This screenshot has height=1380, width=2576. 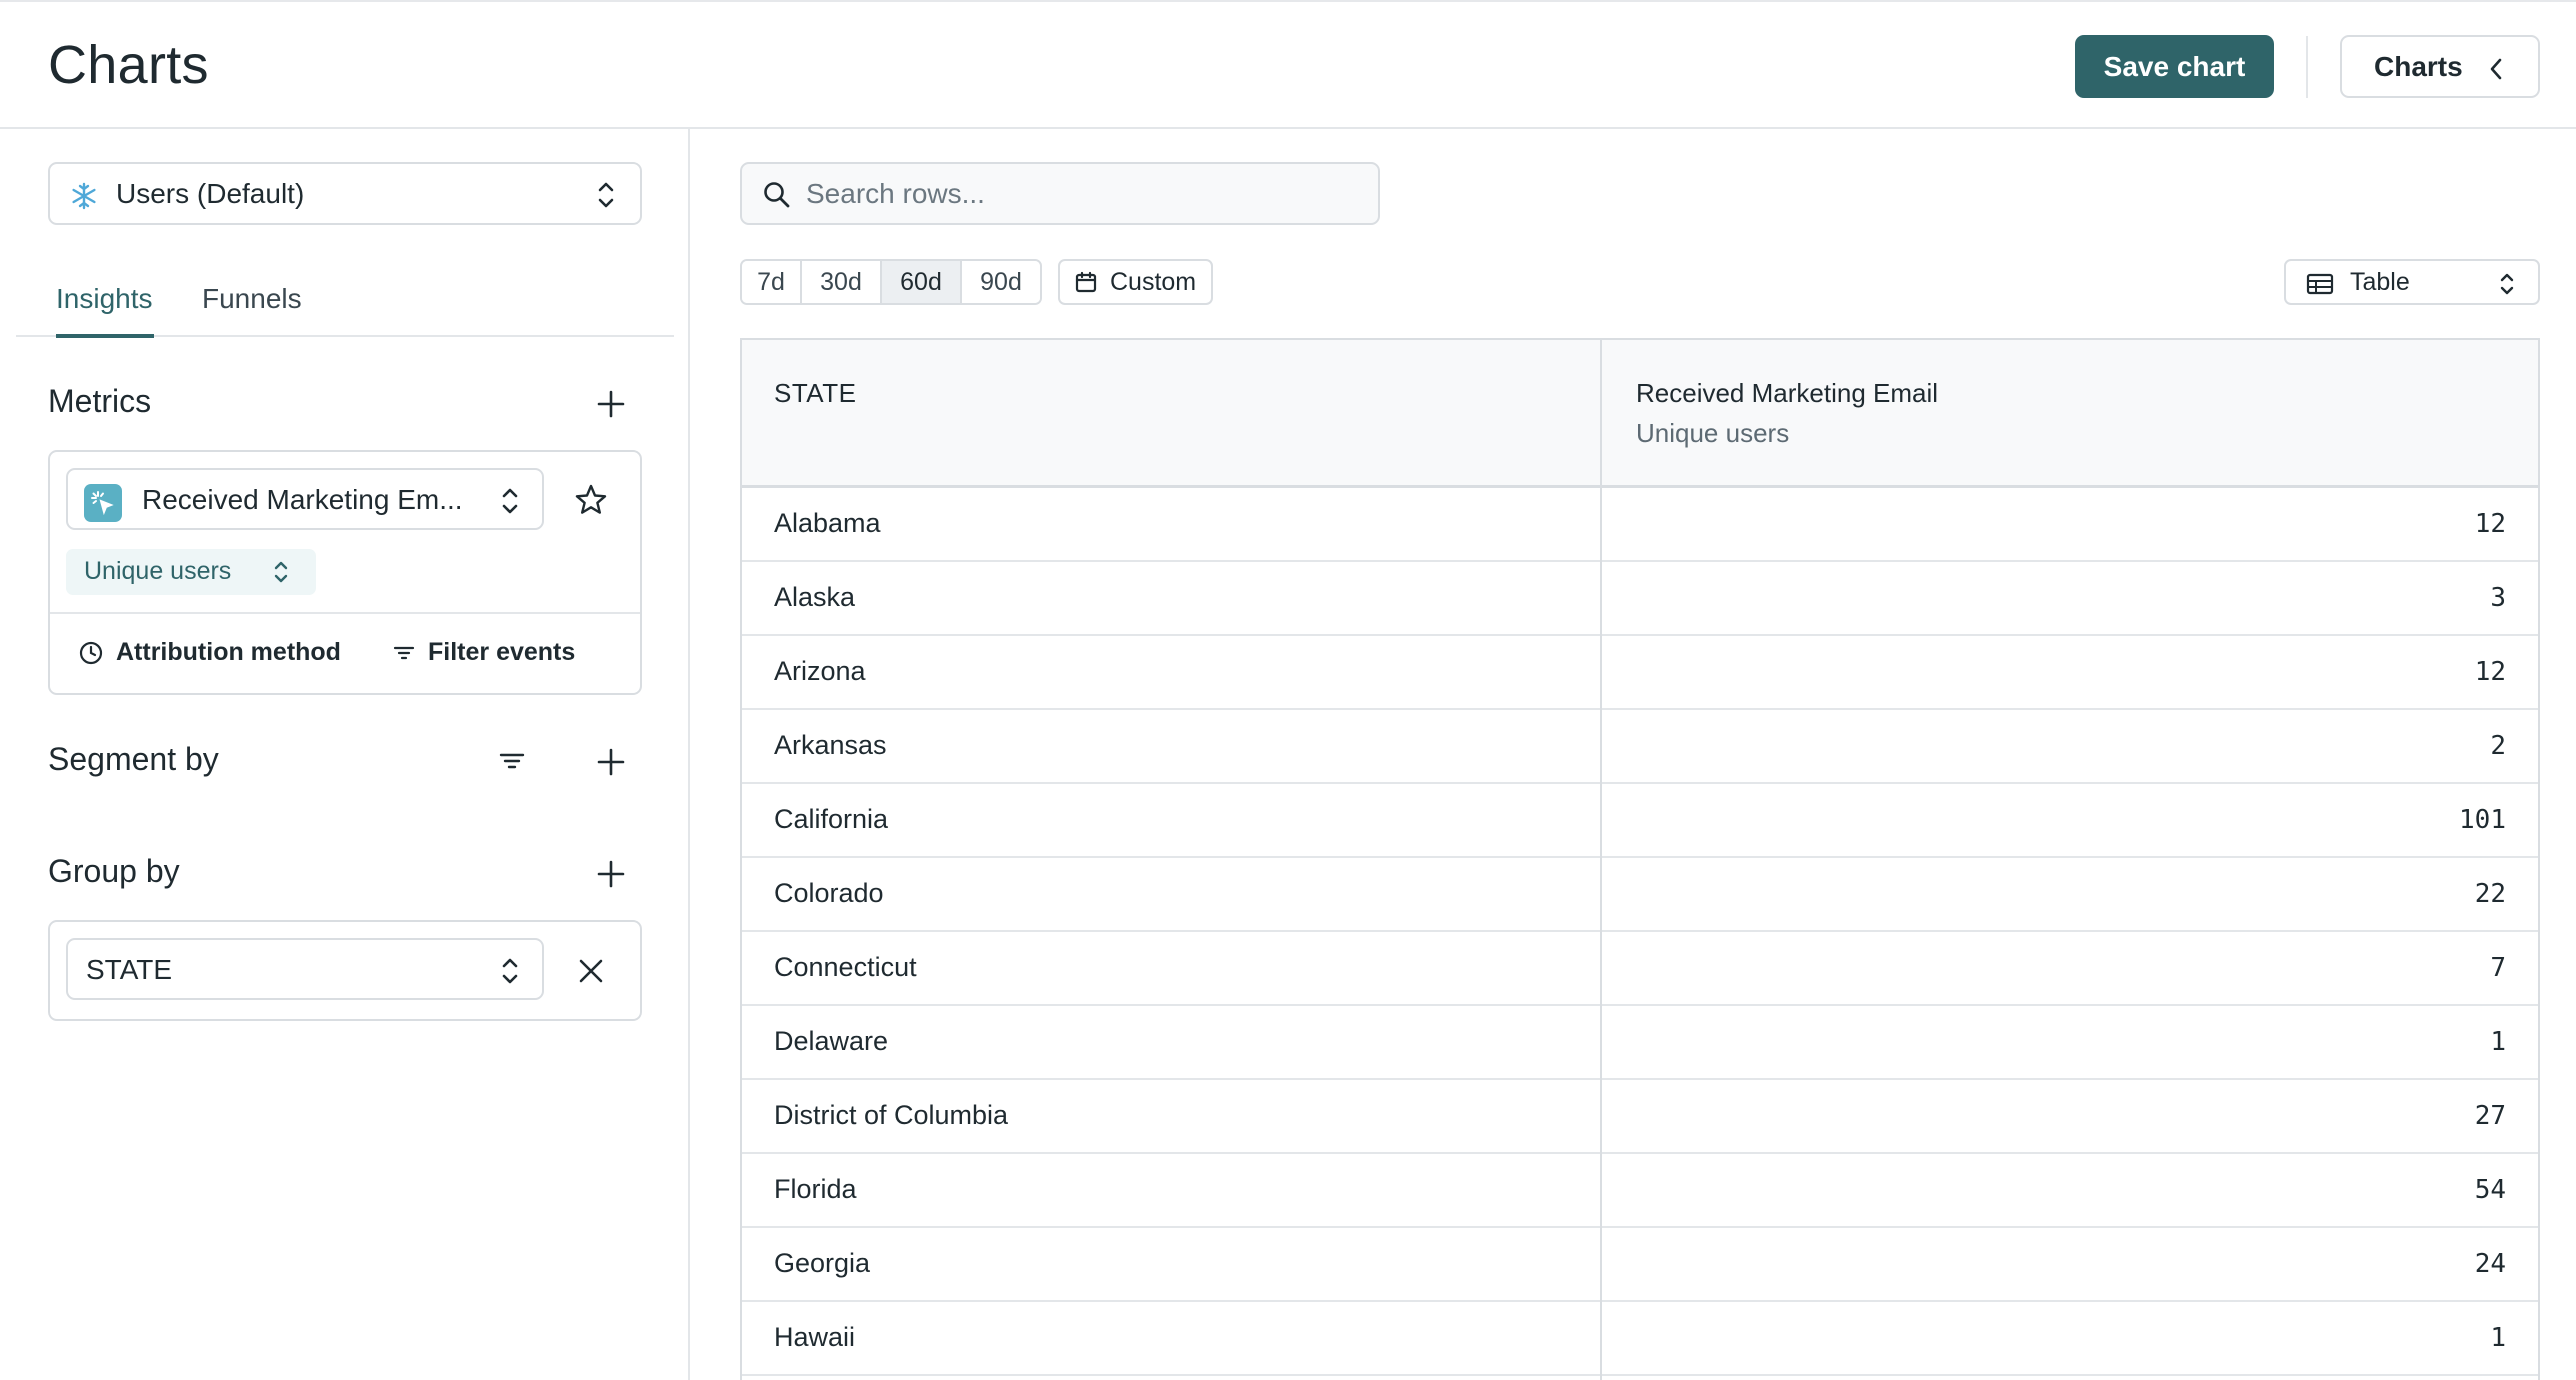 I want to click on table-row: Colorado 22, so click(x=1640, y=895).